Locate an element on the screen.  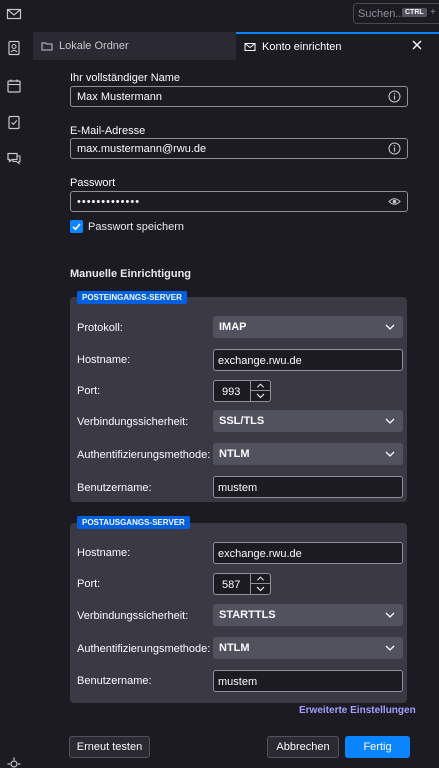
tab-local-folders: Lokale Ordner is located at coordinates (133, 46).